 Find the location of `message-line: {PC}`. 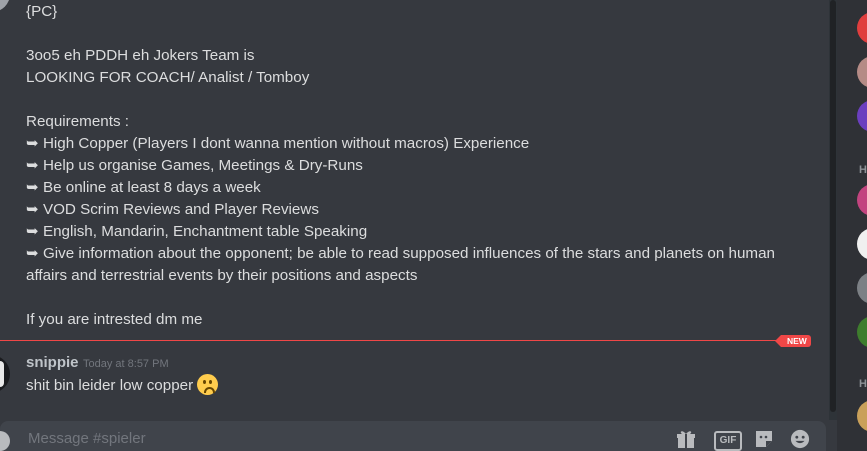

message-line: {PC} is located at coordinates (42, 11).